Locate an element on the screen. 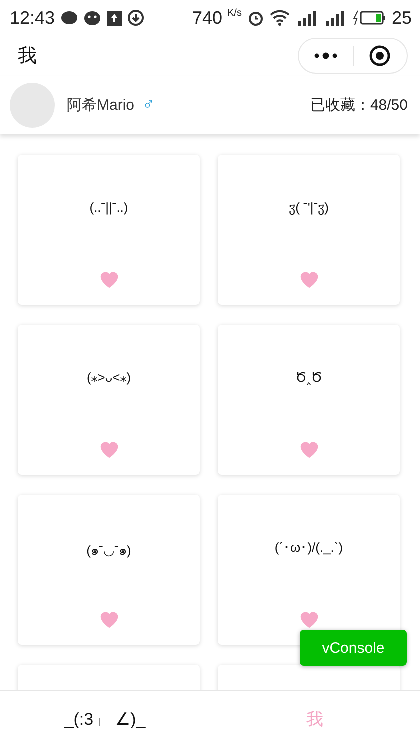 The image size is (420, 747). user-name: 阿希Mario is located at coordinates (101, 105).